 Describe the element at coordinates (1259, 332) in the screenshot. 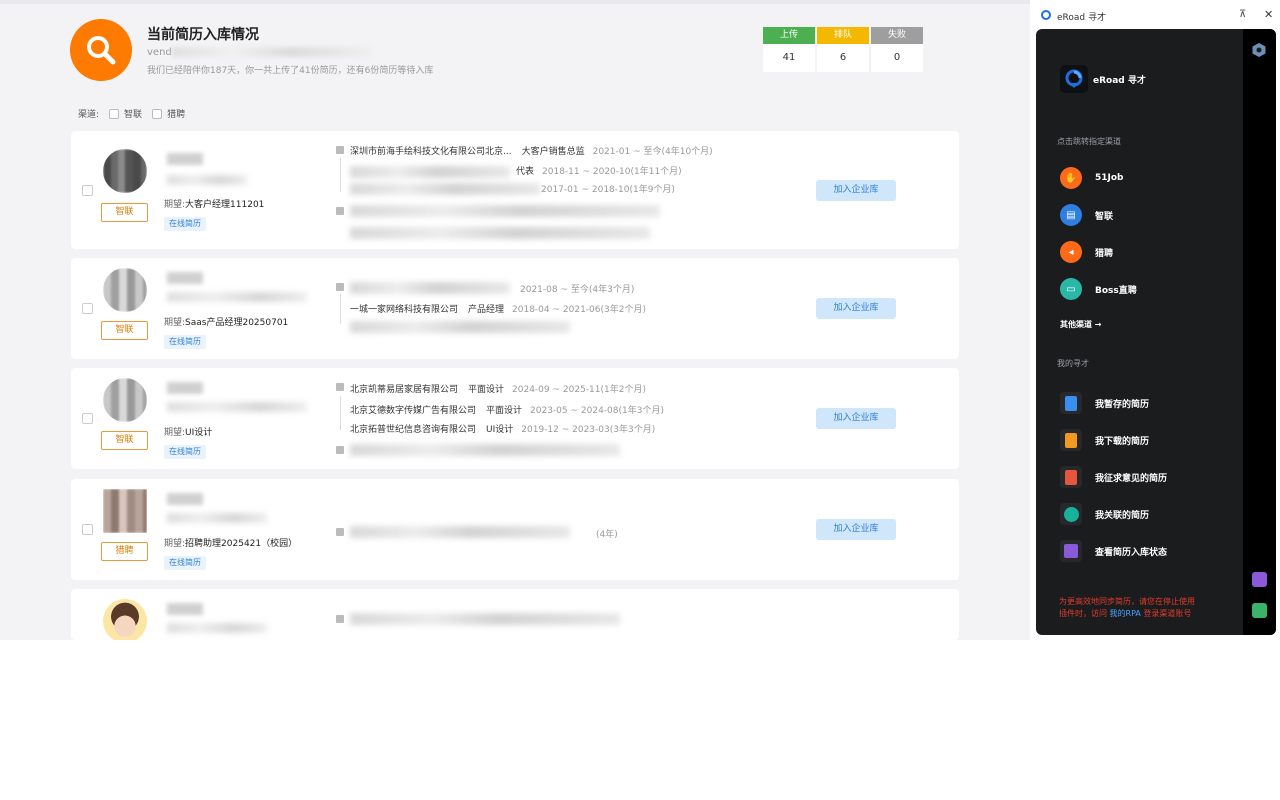

I see `panel-side-rail` at that location.